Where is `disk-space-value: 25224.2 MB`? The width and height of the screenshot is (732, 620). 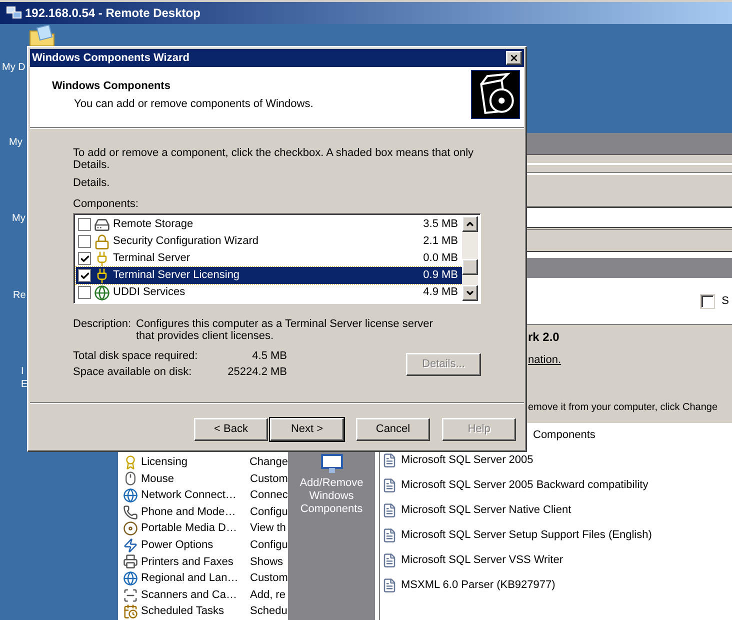
disk-space-value: 25224.2 MB is located at coordinates (257, 372).